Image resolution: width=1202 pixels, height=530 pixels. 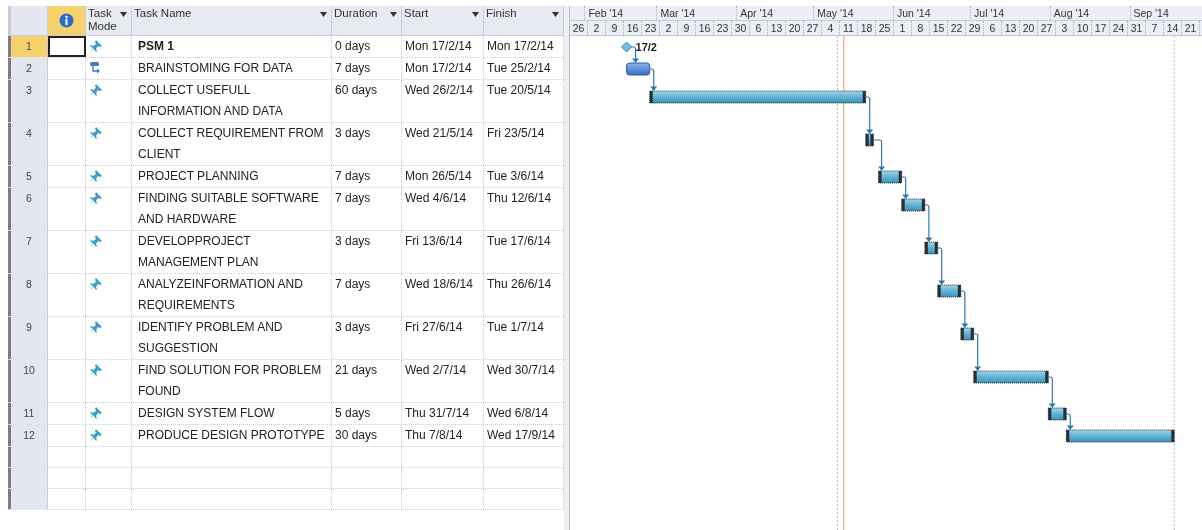 What do you see at coordinates (28, 101) in the screenshot?
I see `row-number: 3` at bounding box center [28, 101].